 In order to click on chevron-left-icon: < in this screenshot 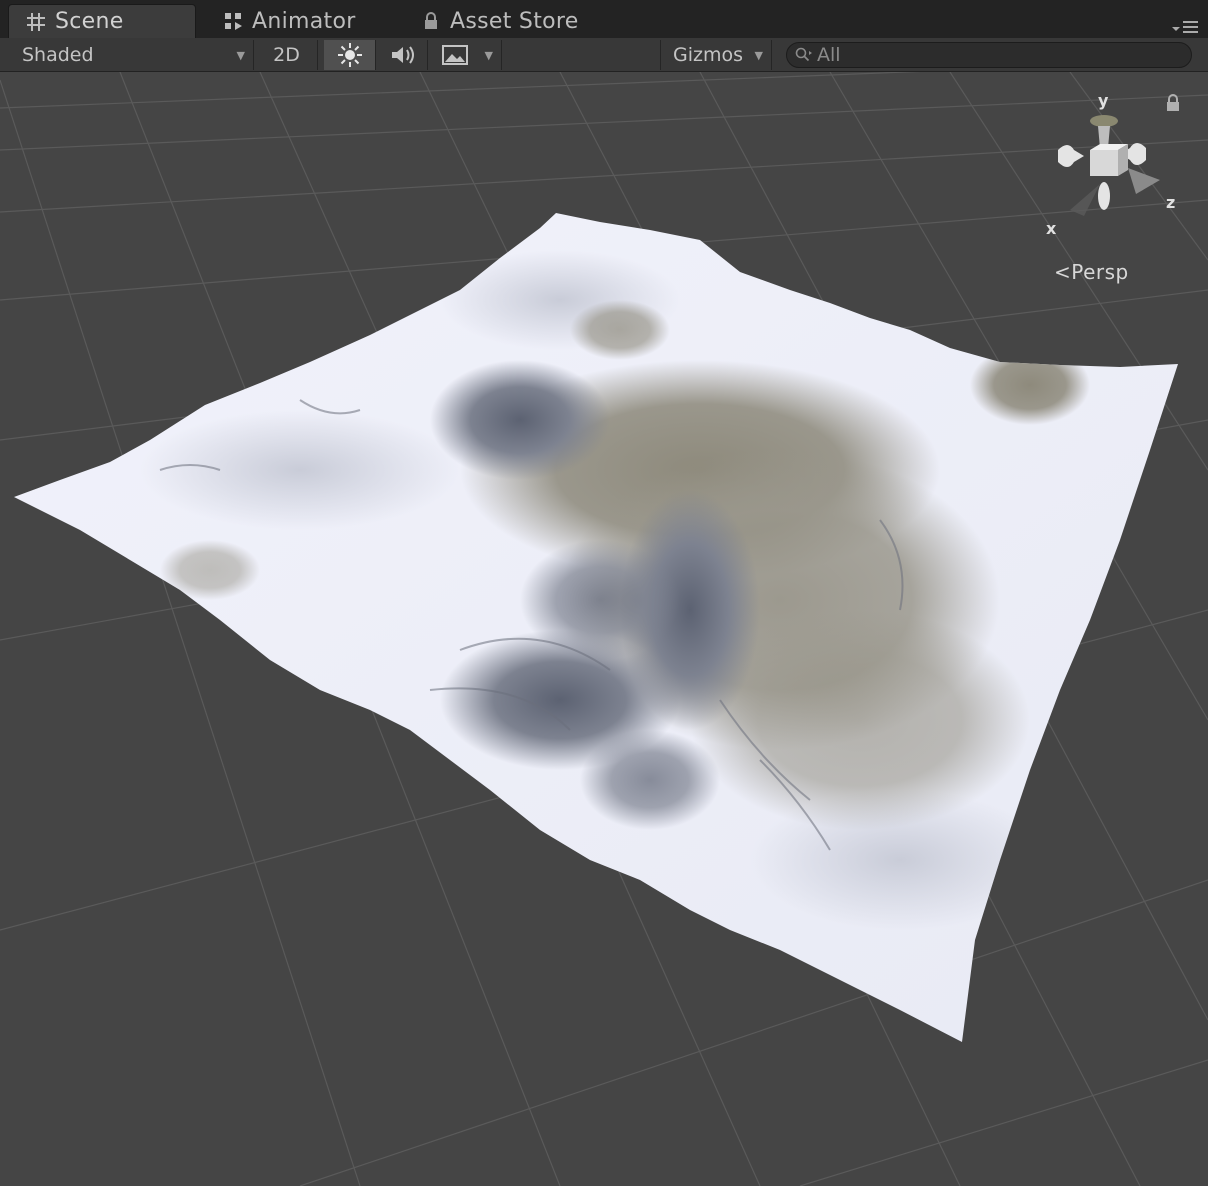, I will do `click(1063, 272)`.